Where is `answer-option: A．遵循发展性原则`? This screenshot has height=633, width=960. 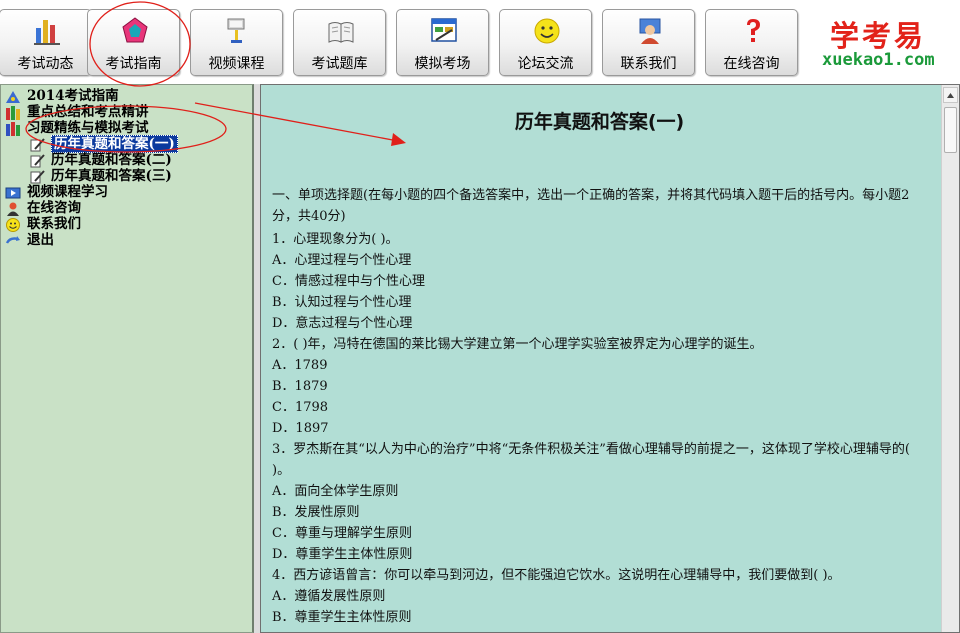
answer-option: A．遵循发展性原则 is located at coordinates (329, 596).